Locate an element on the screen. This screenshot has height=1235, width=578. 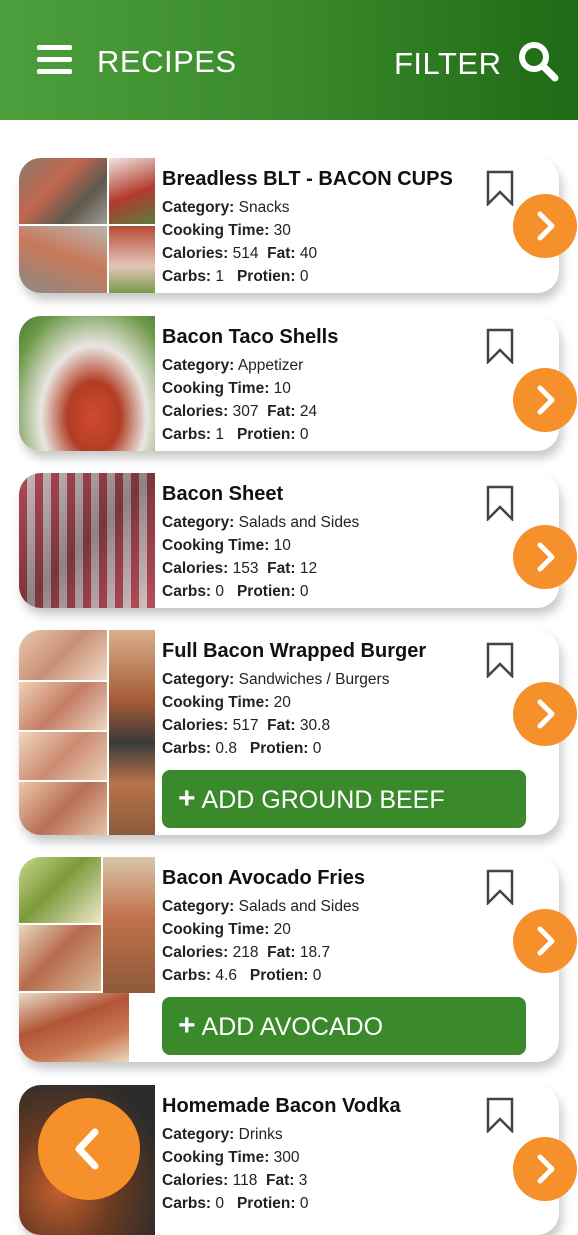
back-button is located at coordinates (89, 1149).